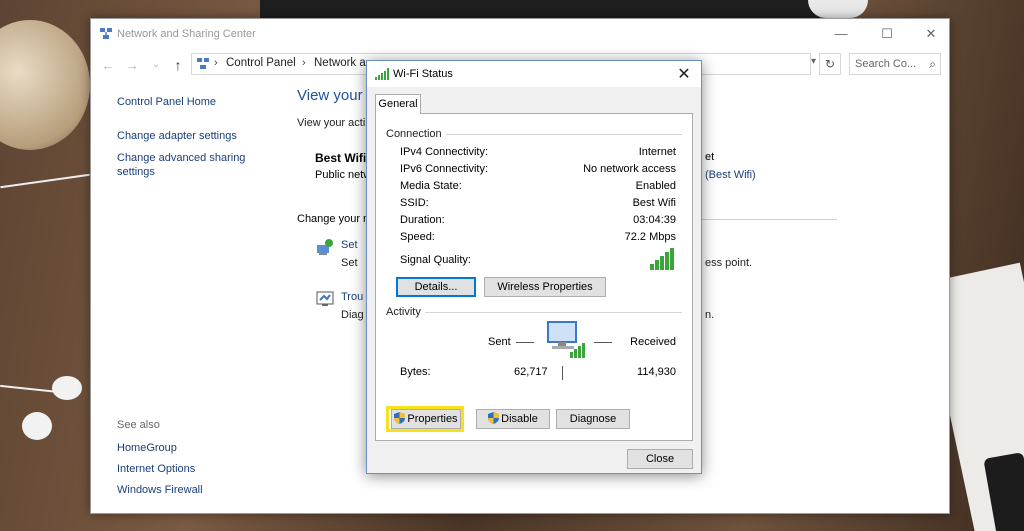 The image size is (1024, 531). I want to click on received-line, so click(603, 342).